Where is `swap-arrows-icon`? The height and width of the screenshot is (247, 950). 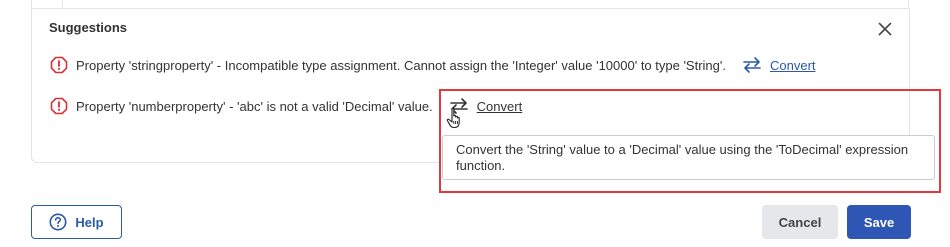
swap-arrows-icon is located at coordinates (752, 65).